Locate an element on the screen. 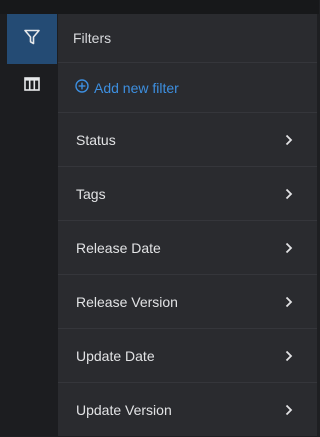  top-bar is located at coordinates (159, 7).